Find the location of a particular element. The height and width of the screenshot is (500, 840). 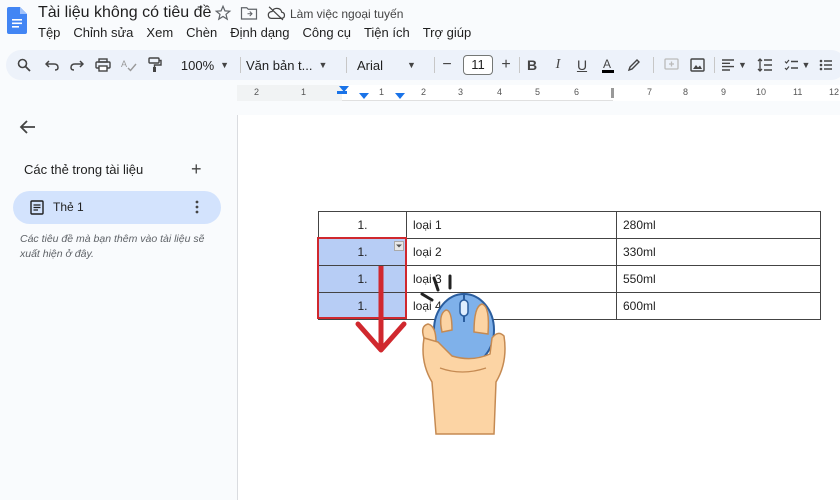

ruler-number: 11 is located at coordinates (798, 92).